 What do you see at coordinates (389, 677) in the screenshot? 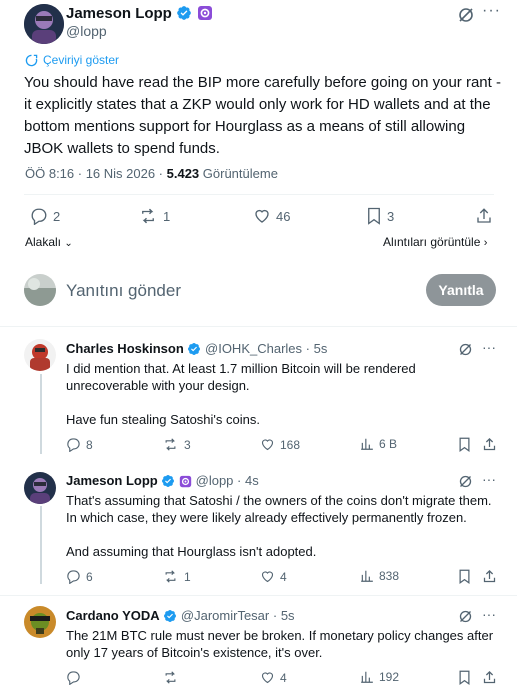
I see `views-count: 192` at bounding box center [389, 677].